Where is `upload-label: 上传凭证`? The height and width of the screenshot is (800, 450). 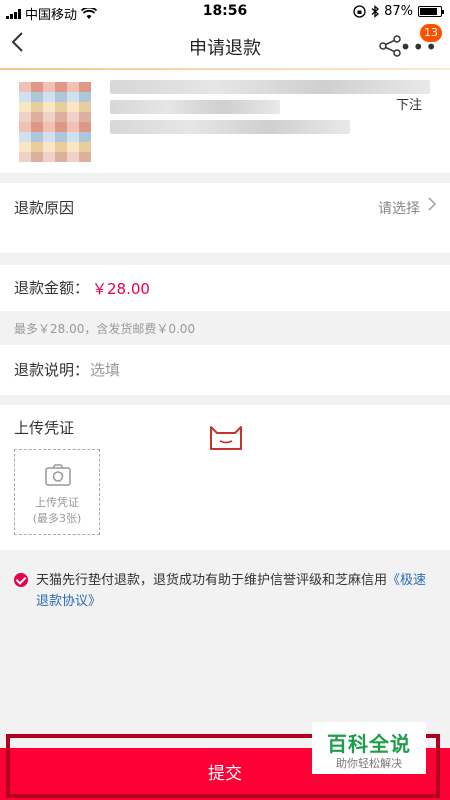
upload-label: 上传凭证 is located at coordinates (44, 428).